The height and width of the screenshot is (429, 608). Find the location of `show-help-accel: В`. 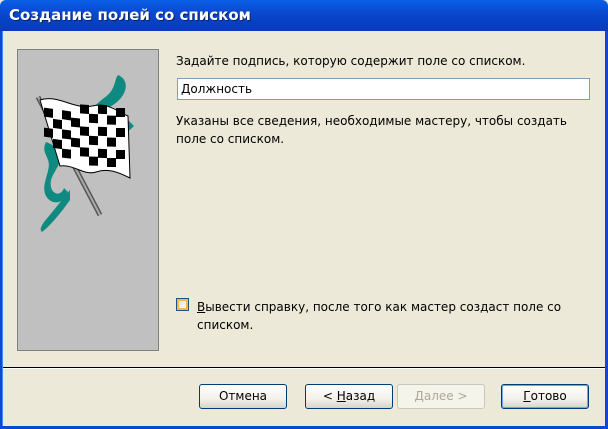

show-help-accel: В is located at coordinates (201, 307).